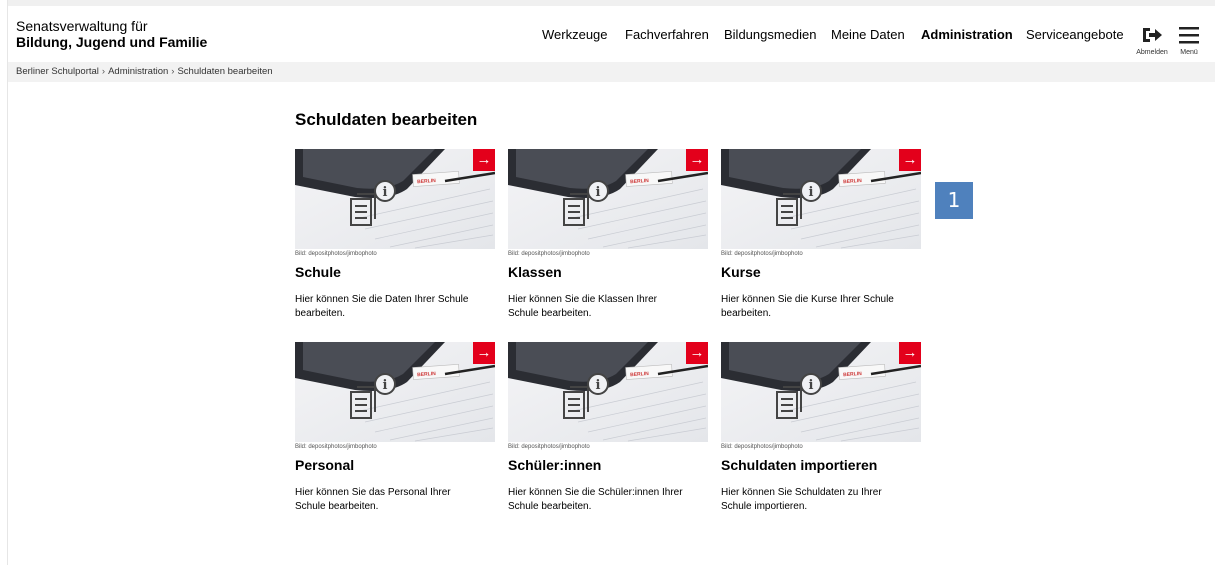  What do you see at coordinates (1152, 35) in the screenshot?
I see `logout-icon` at bounding box center [1152, 35].